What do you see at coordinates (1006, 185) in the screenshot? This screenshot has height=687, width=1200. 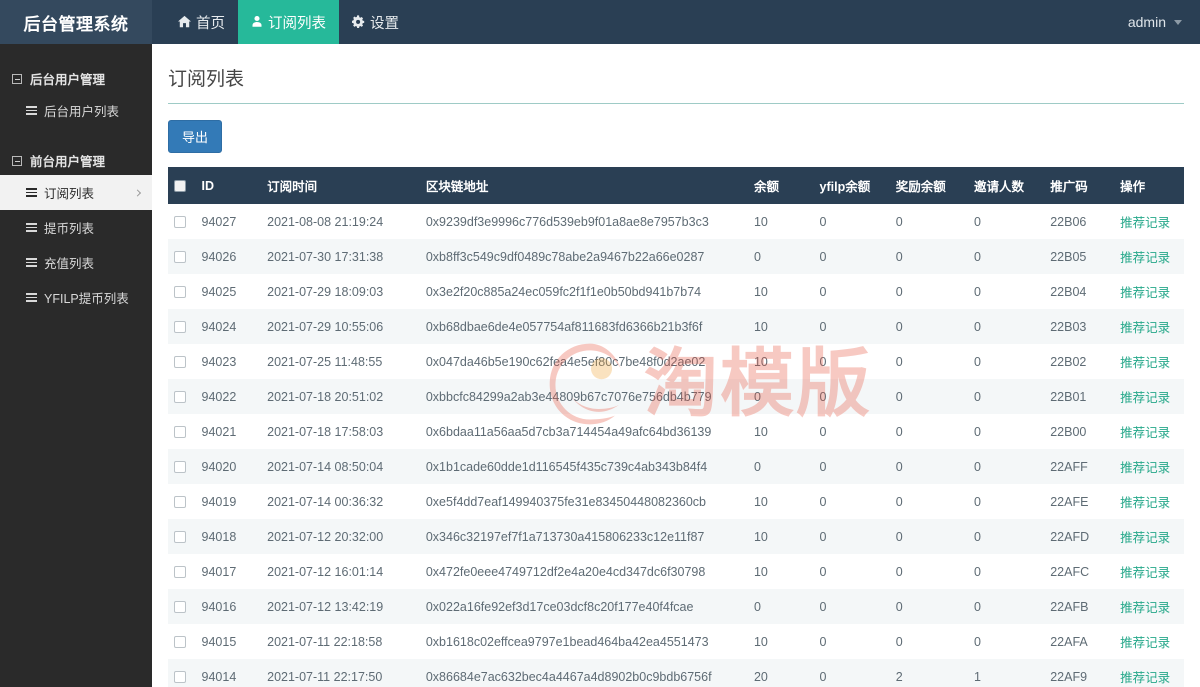 I see `table-header-invite-count: 邀请人数` at bounding box center [1006, 185].